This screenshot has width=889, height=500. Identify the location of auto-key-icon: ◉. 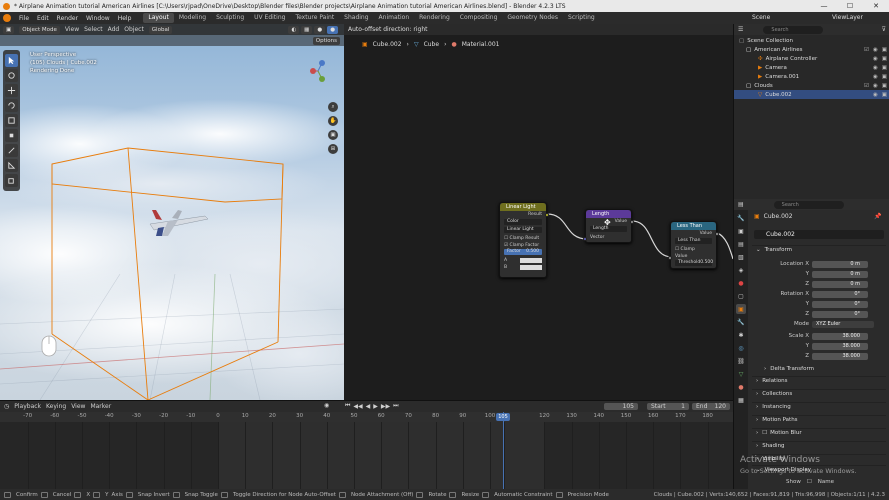
(326, 405).